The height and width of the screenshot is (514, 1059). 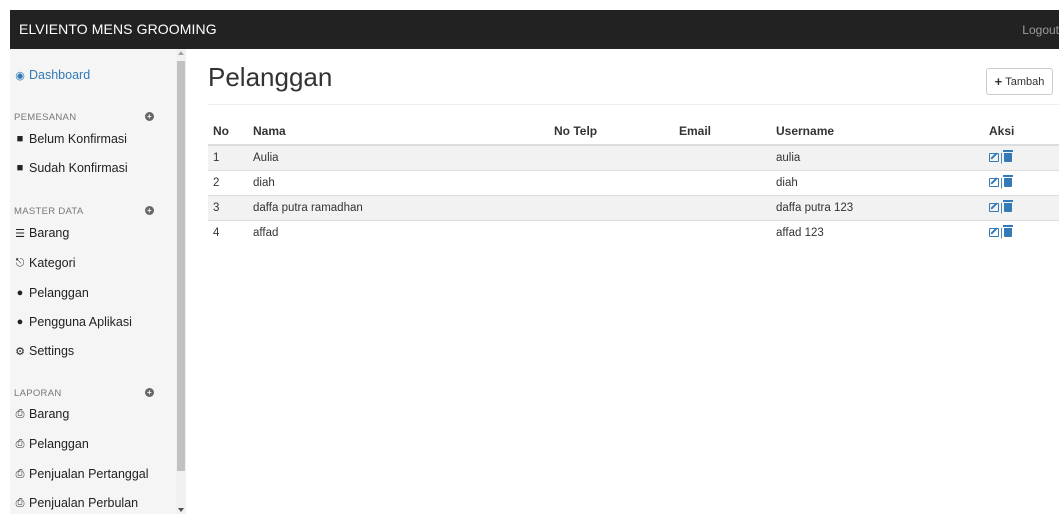 I want to click on header-no: No, so click(x=228, y=131).